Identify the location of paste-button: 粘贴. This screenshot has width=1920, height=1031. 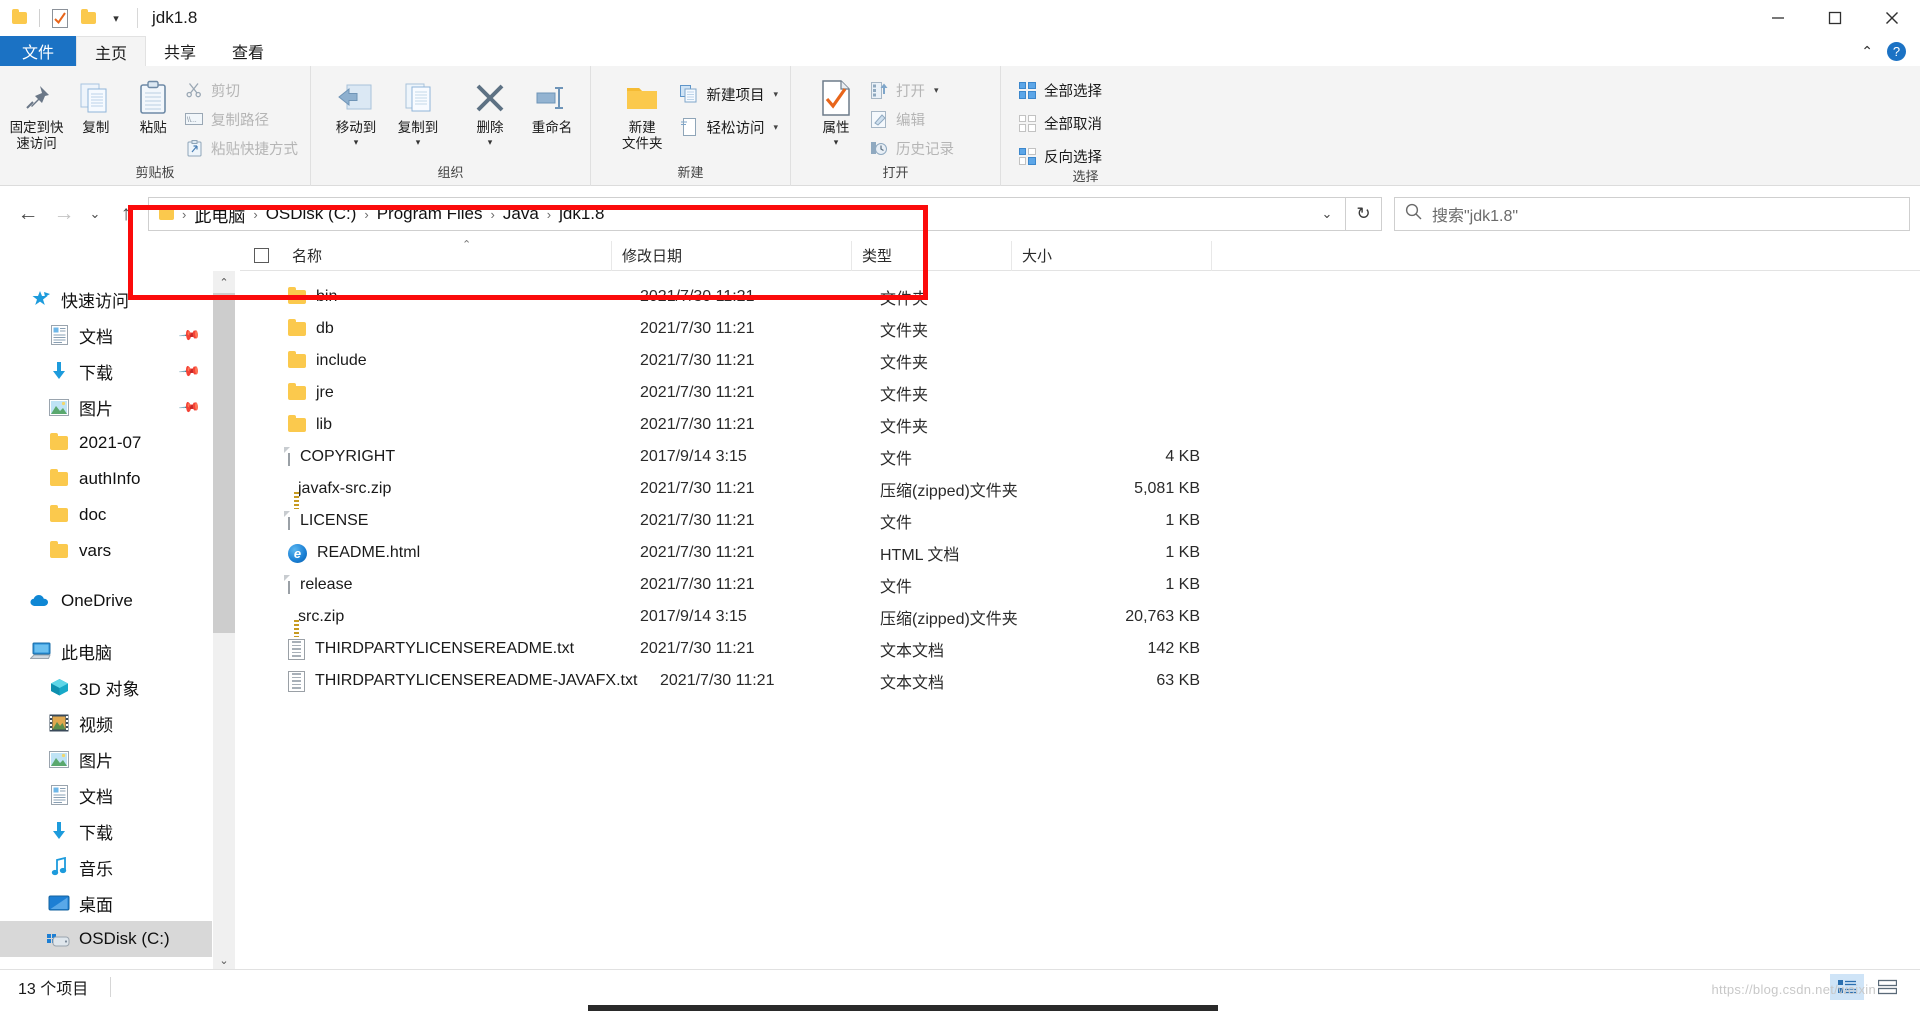
(153, 104).